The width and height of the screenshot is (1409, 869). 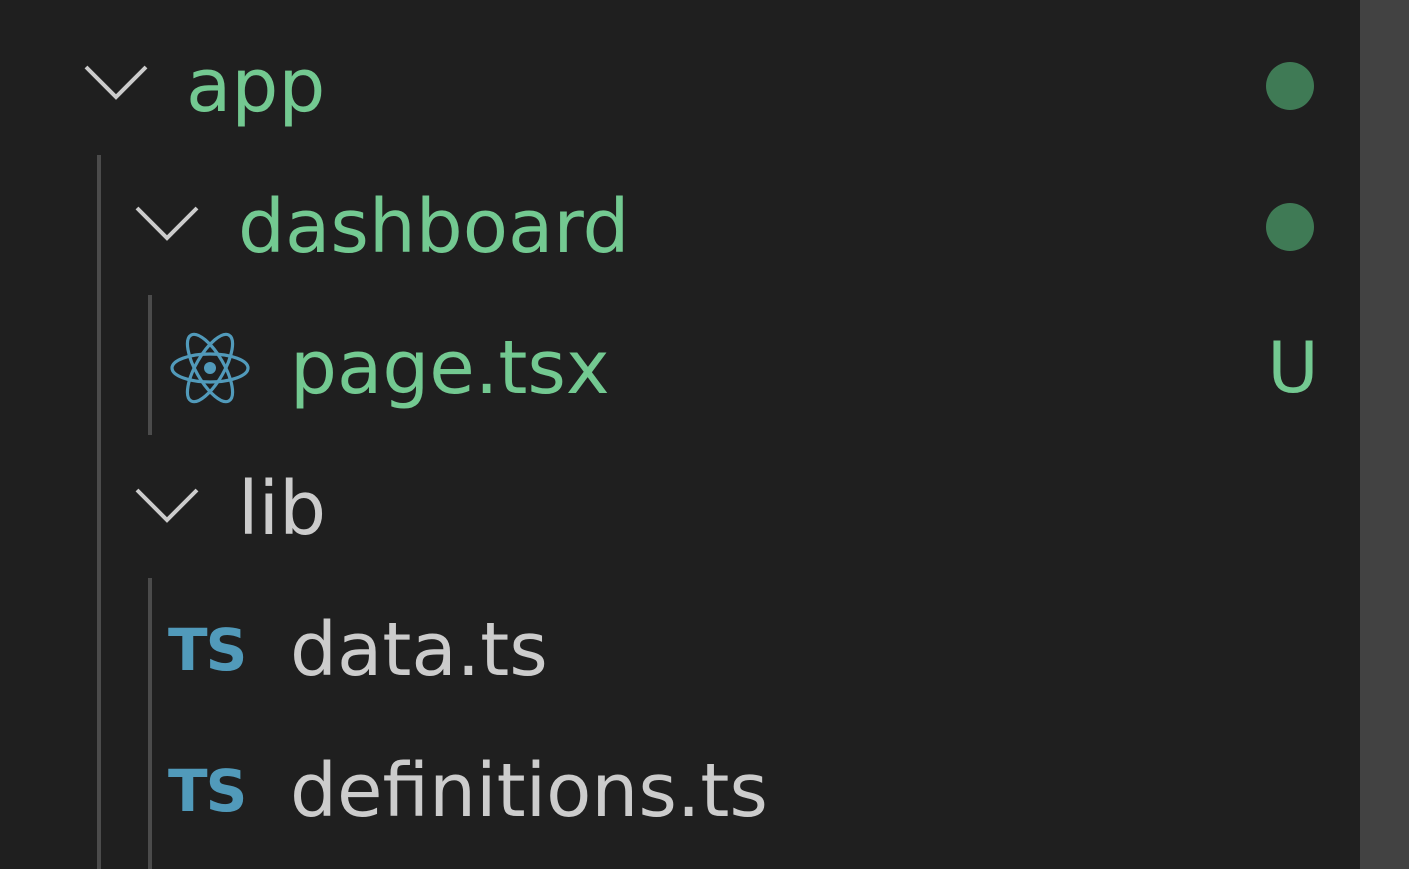 I want to click on folder-label-app: app, so click(x=256, y=86).